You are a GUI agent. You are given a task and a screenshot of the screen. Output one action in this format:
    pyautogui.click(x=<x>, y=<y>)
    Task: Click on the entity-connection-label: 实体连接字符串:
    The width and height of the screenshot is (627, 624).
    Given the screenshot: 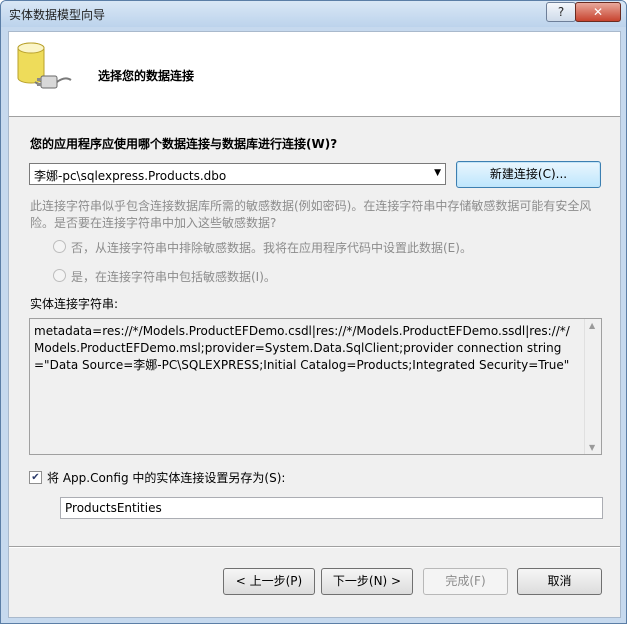 What is the action you would take?
    pyautogui.click(x=74, y=304)
    